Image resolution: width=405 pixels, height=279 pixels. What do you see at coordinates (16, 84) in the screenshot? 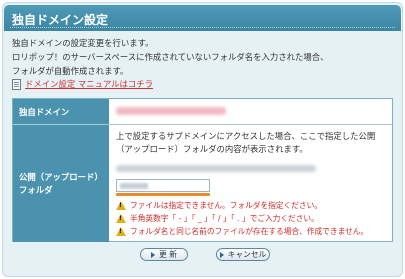
I see `document-icon` at bounding box center [16, 84].